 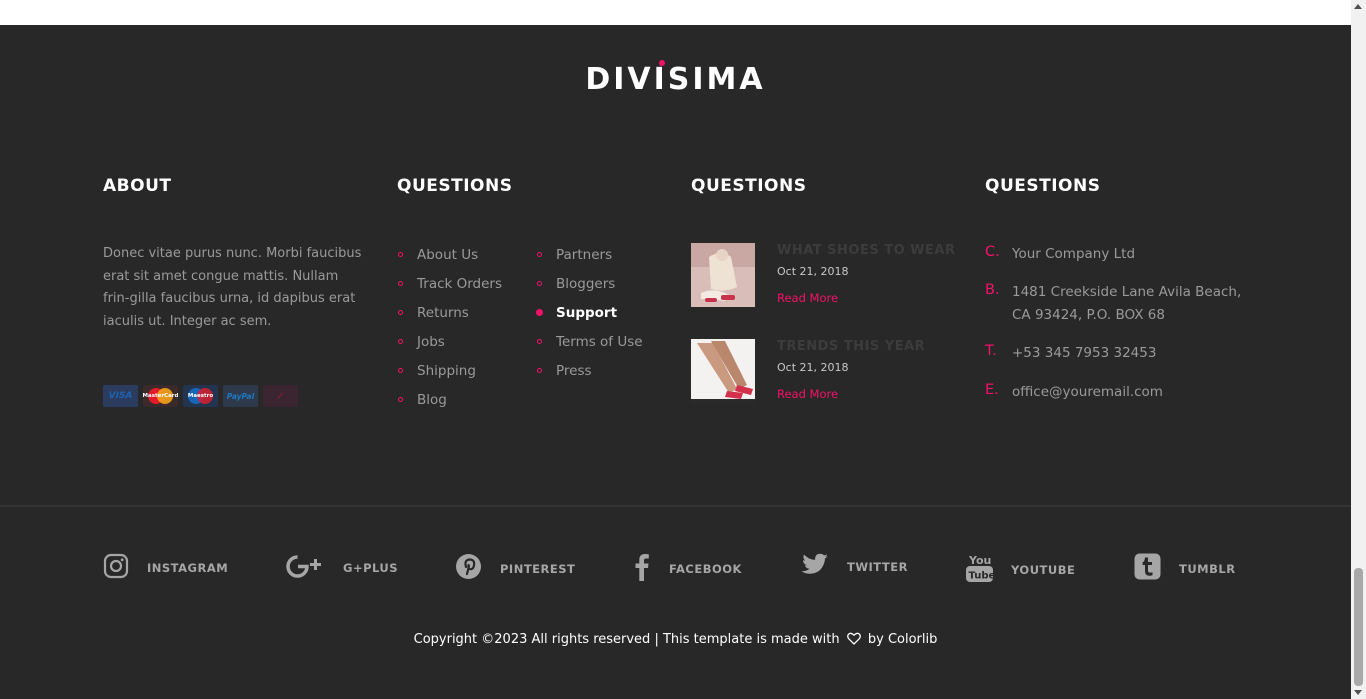 I want to click on social-link-tumblr: TUMBLR, so click(x=1185, y=566).